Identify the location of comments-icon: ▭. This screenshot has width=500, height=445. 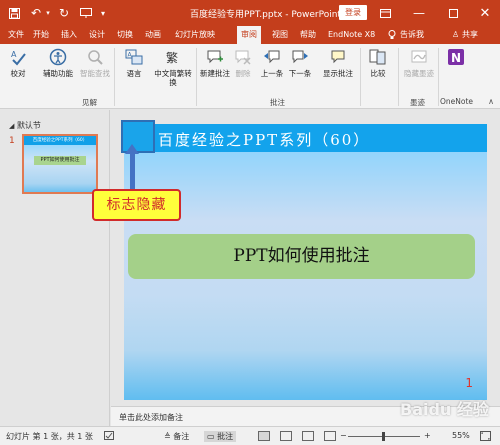
(211, 436).